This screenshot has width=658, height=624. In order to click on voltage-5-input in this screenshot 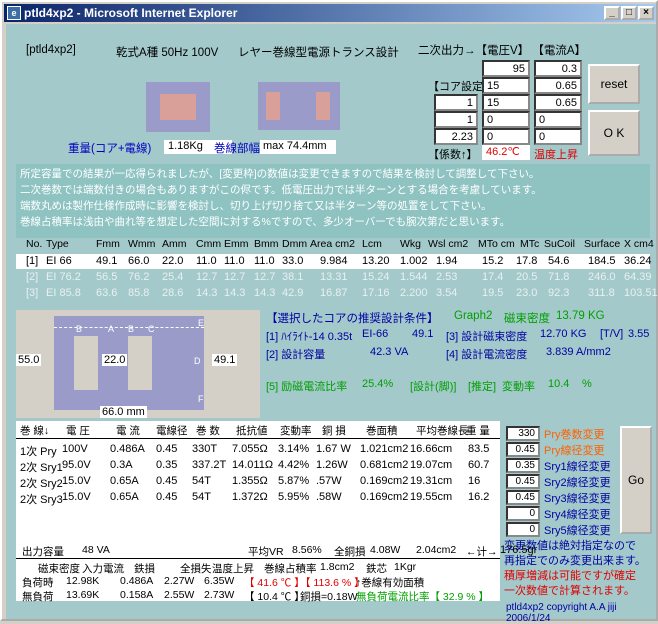, I will do `click(506, 136)`.